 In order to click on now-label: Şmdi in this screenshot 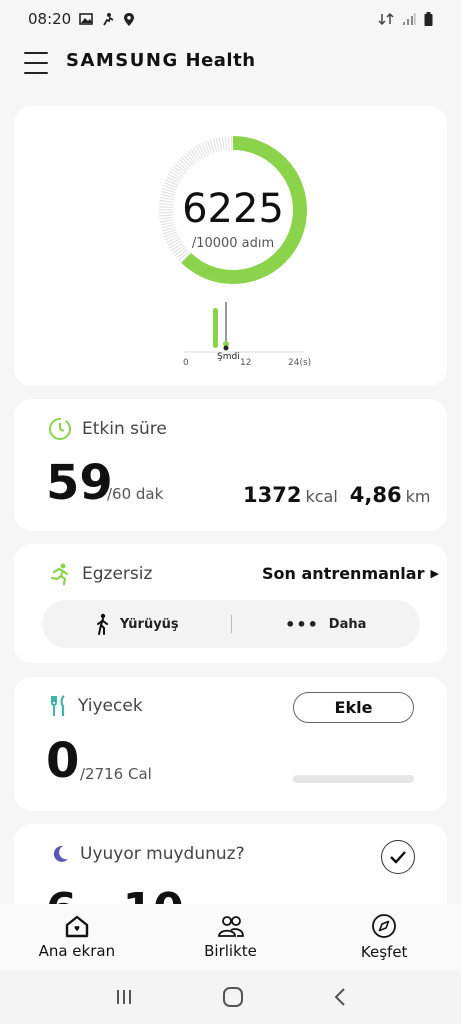, I will do `click(228, 357)`.